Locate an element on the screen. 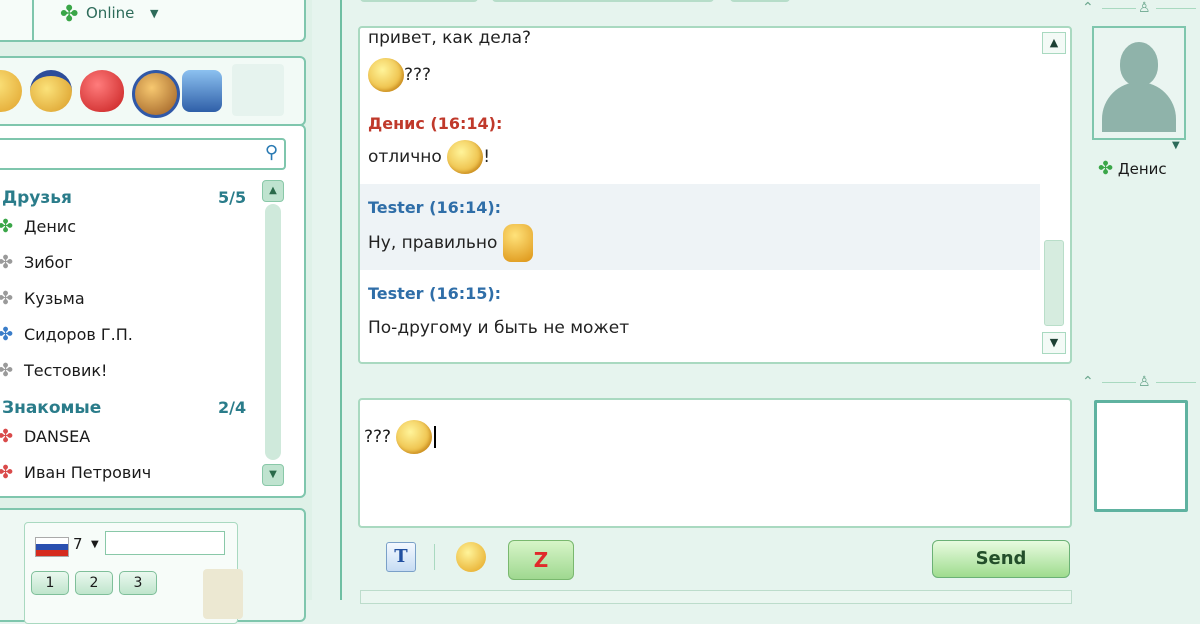  search-icon: ⚲ is located at coordinates (271, 152).